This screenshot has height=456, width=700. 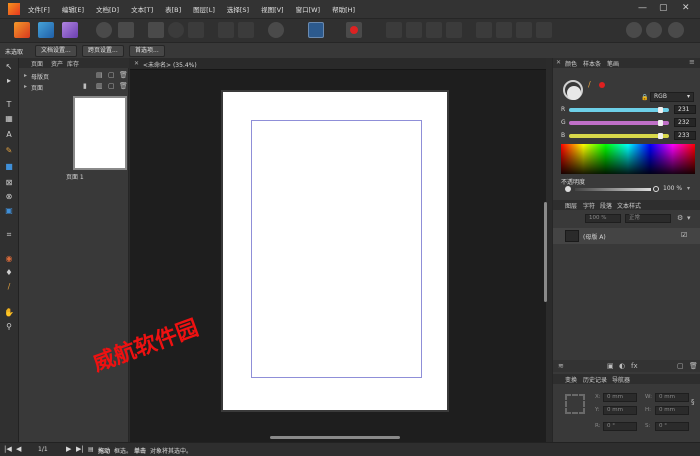 What do you see at coordinates (693, 366) in the screenshot?
I see `delete-layer-icon: 🗑` at bounding box center [693, 366].